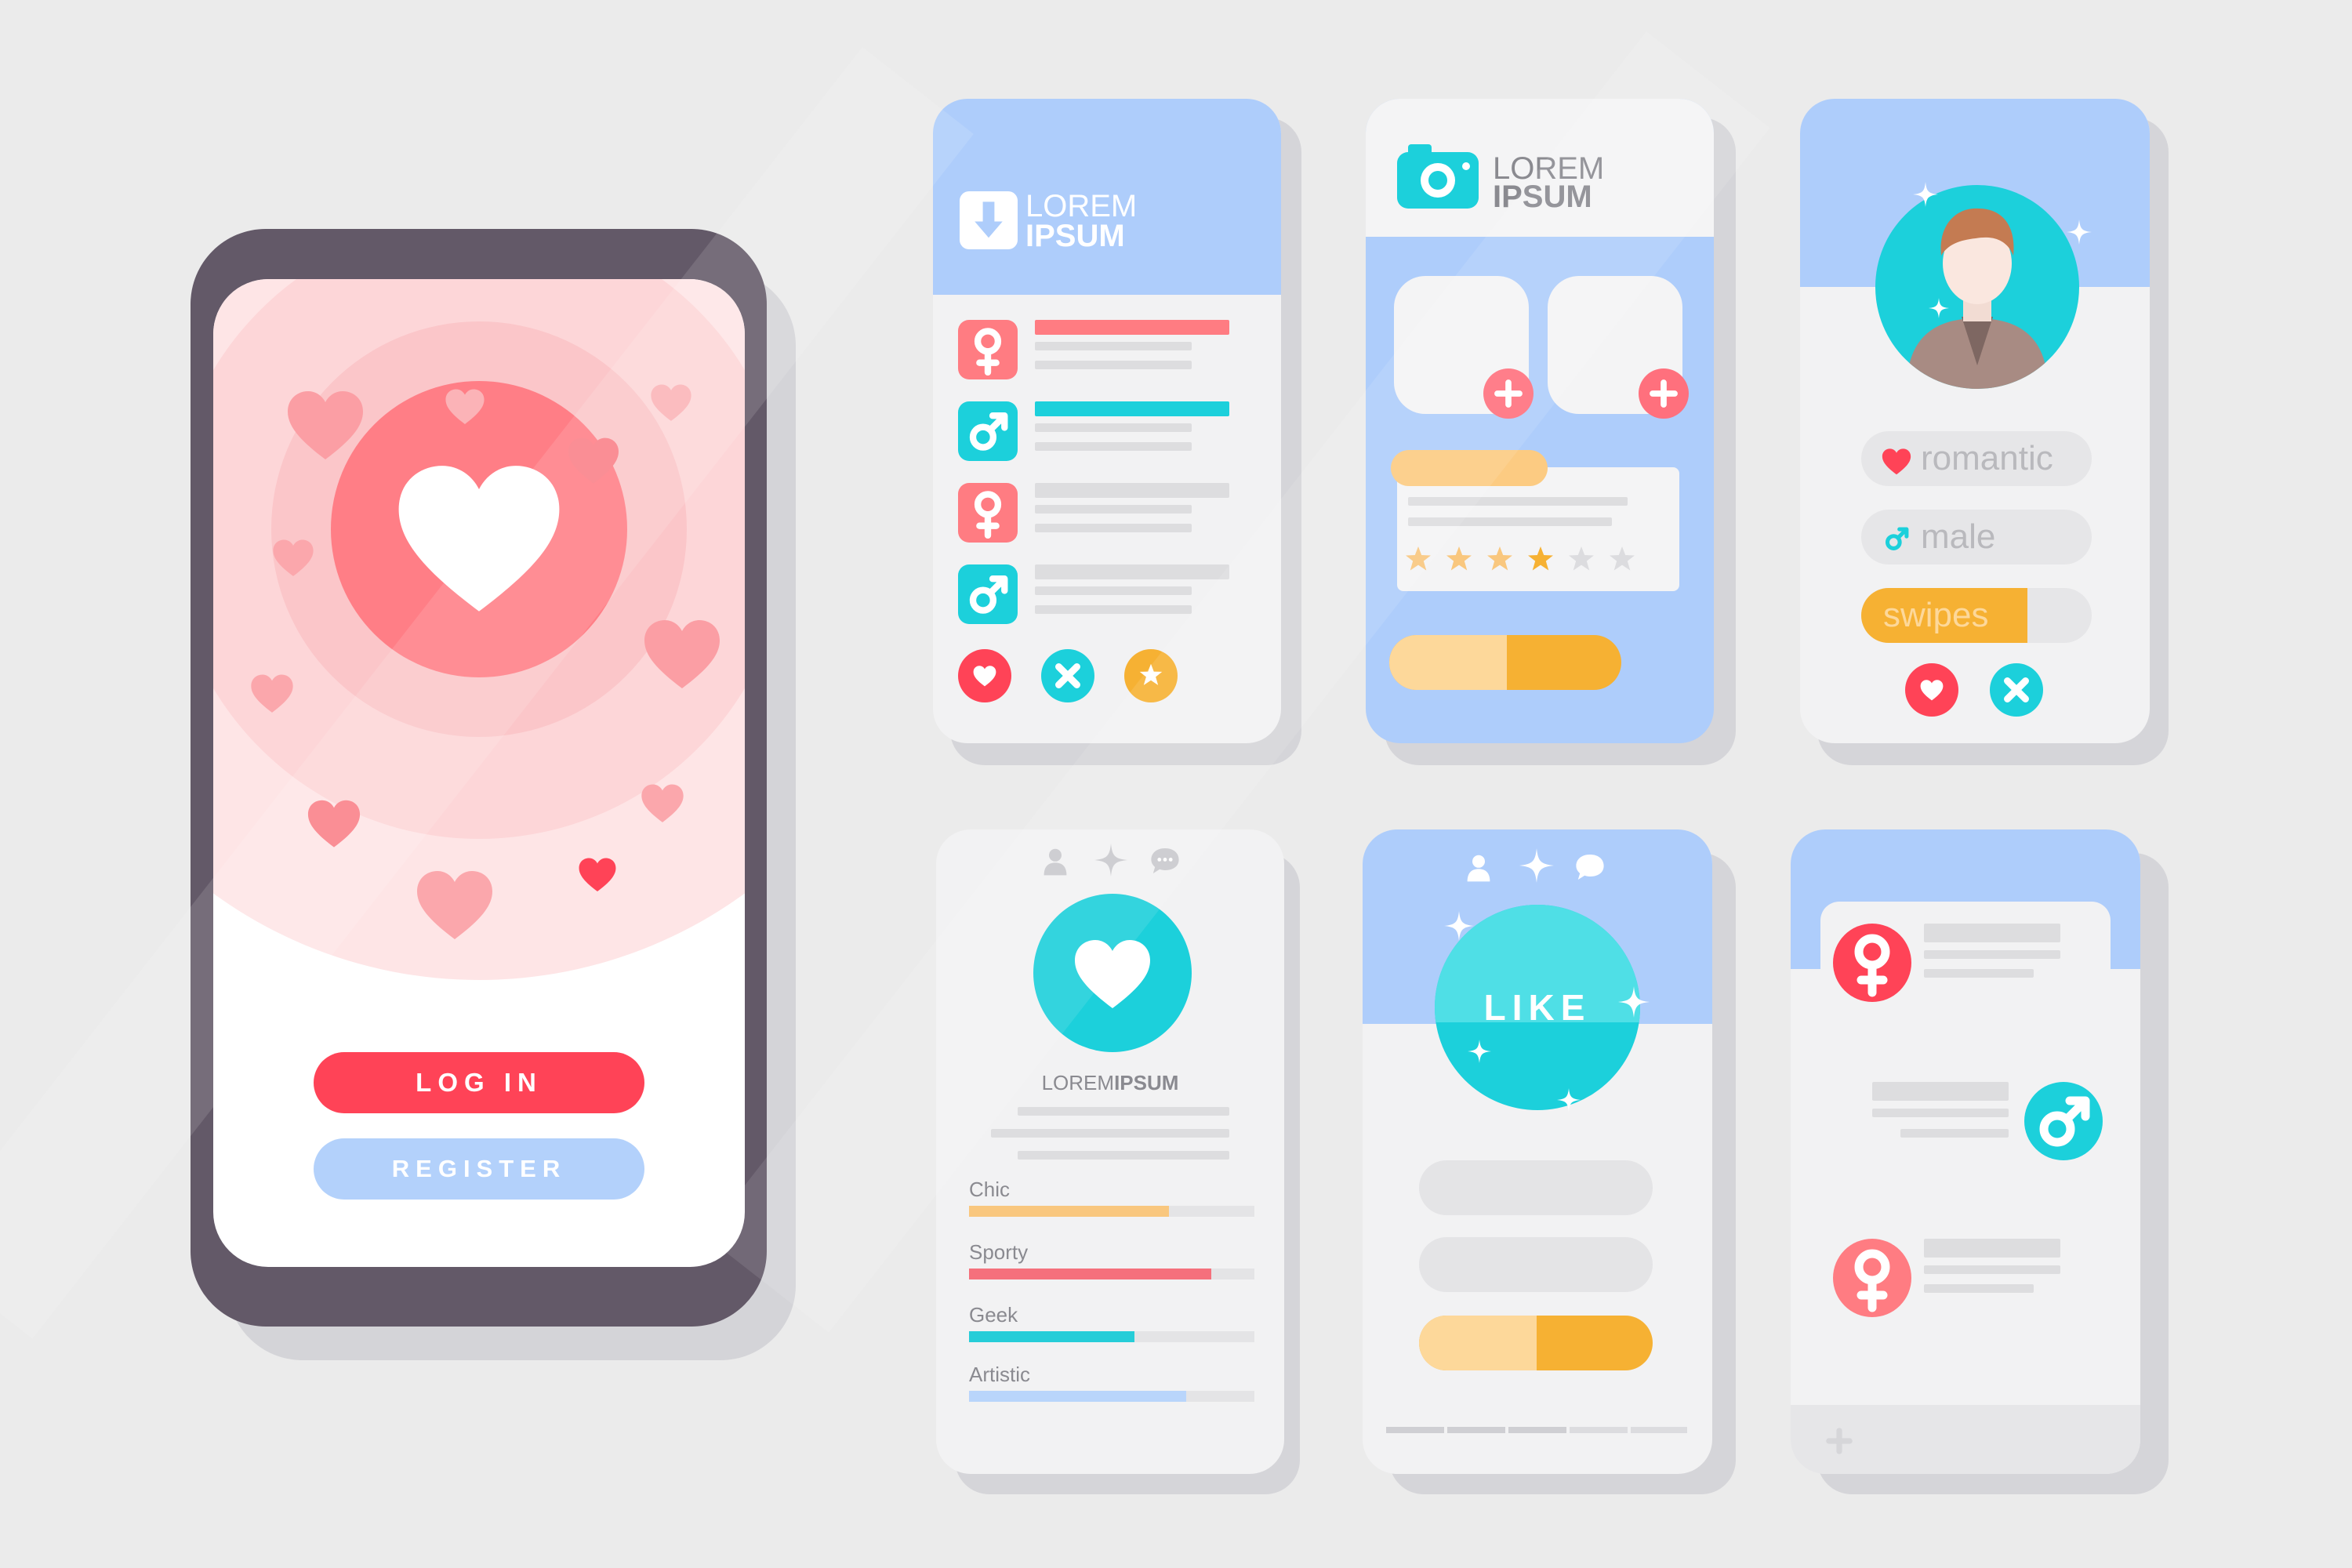 The image size is (2352, 1568). I want to click on avatar, so click(1977, 287).